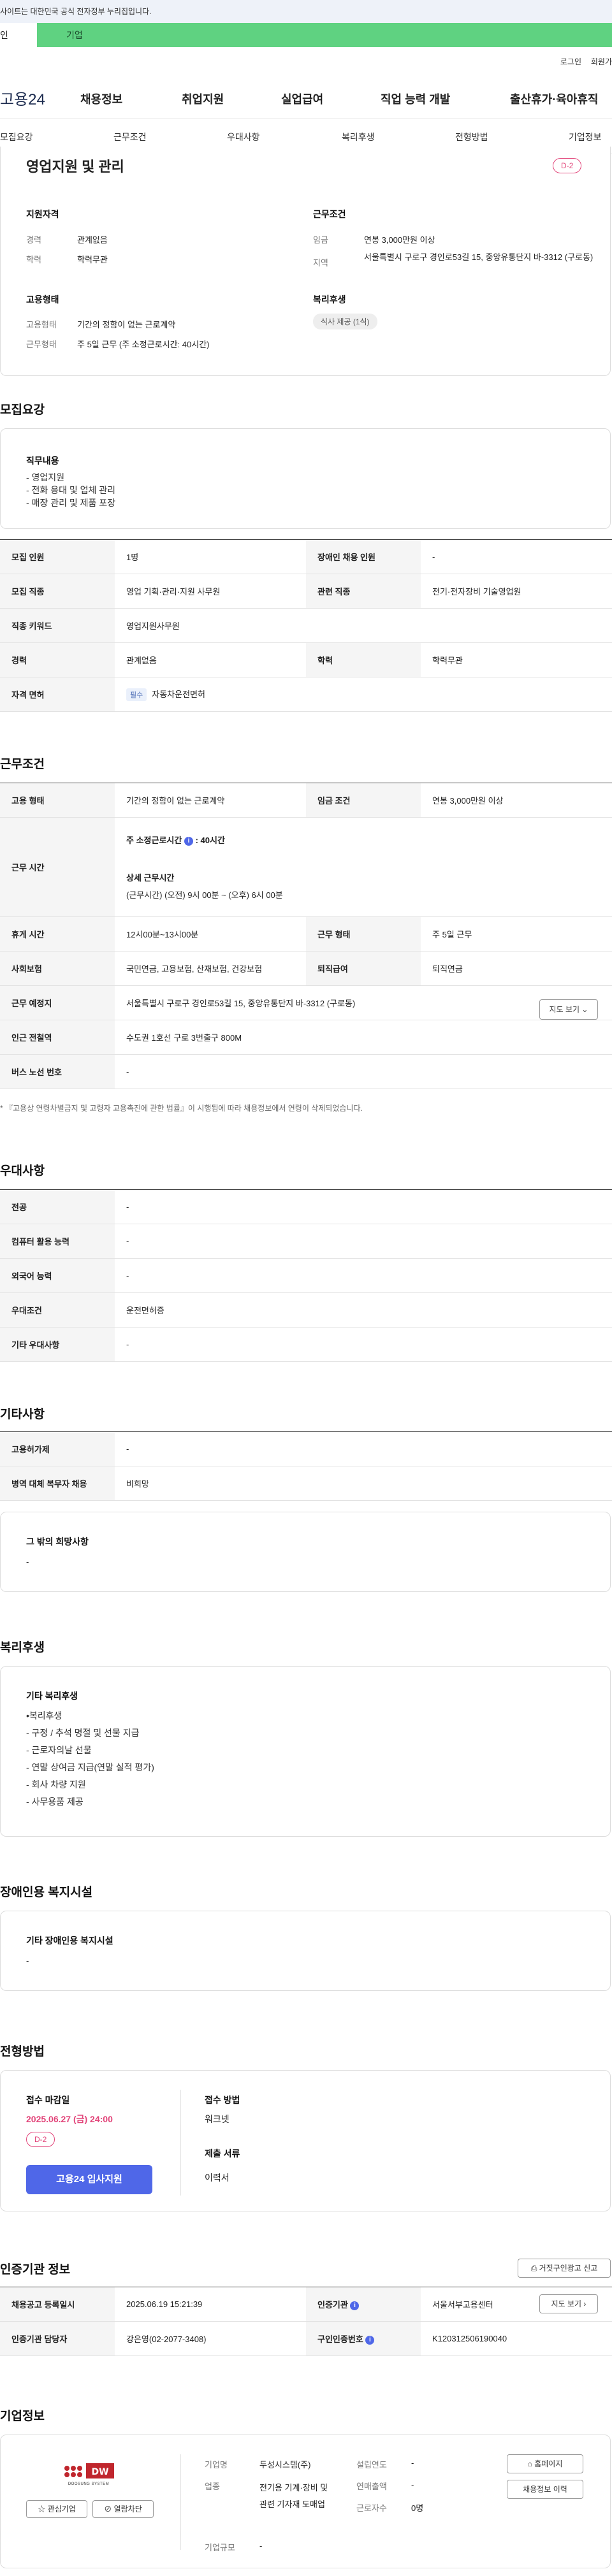  Describe the element at coordinates (545, 2463) in the screenshot. I see `homepage-button: ⌂ 홈페이지` at that location.